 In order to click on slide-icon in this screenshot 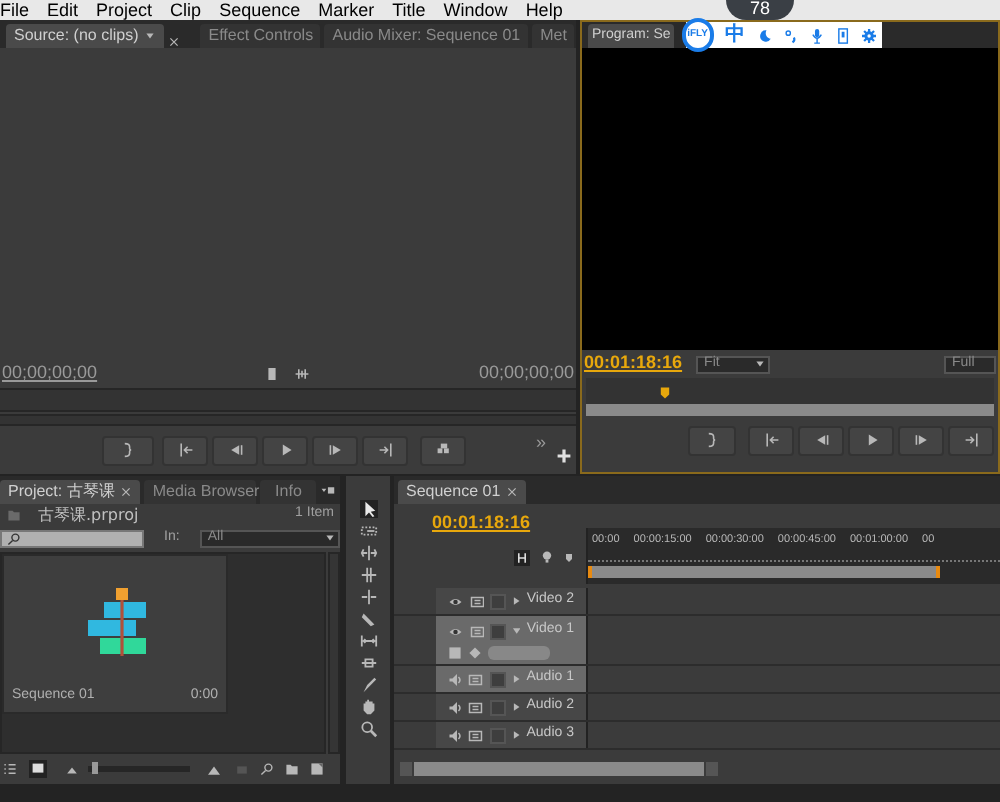, I will do `click(368, 663)`.